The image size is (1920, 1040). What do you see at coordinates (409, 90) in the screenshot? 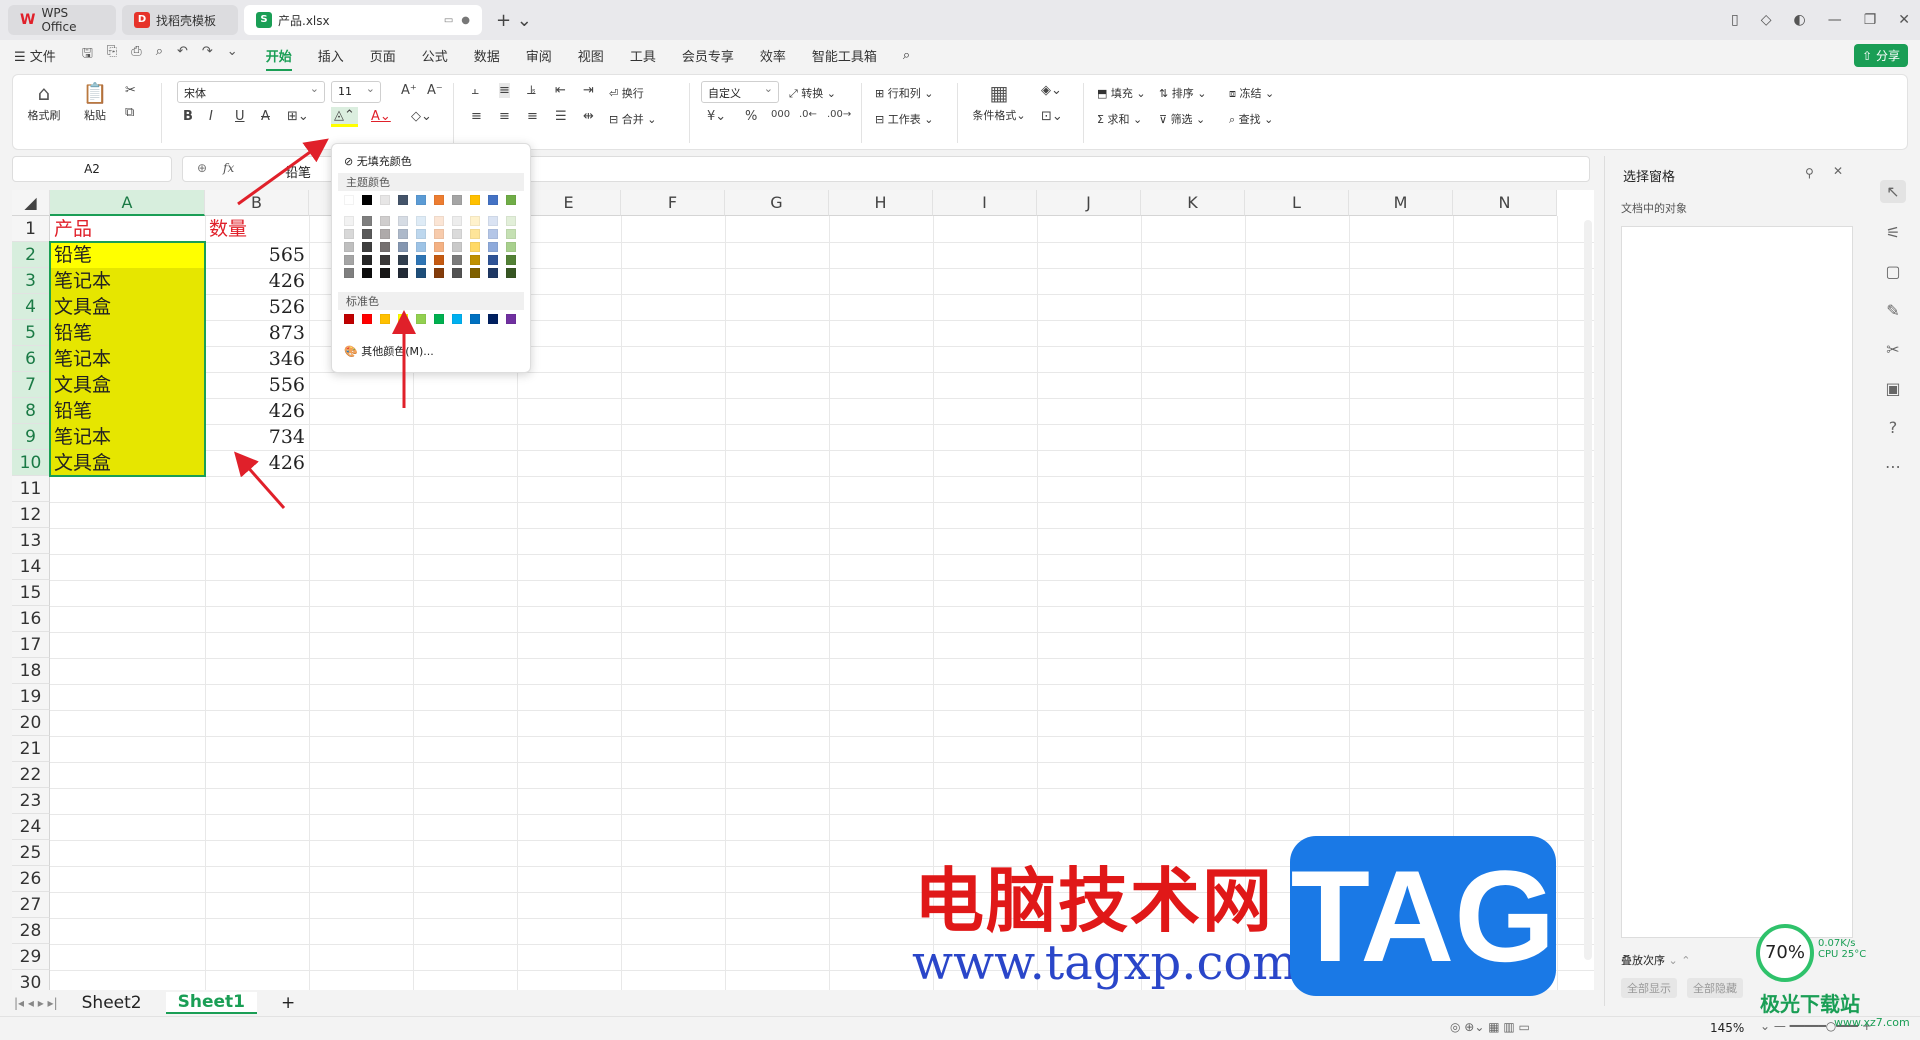
I see `increase-font-icon: A⁺` at bounding box center [409, 90].